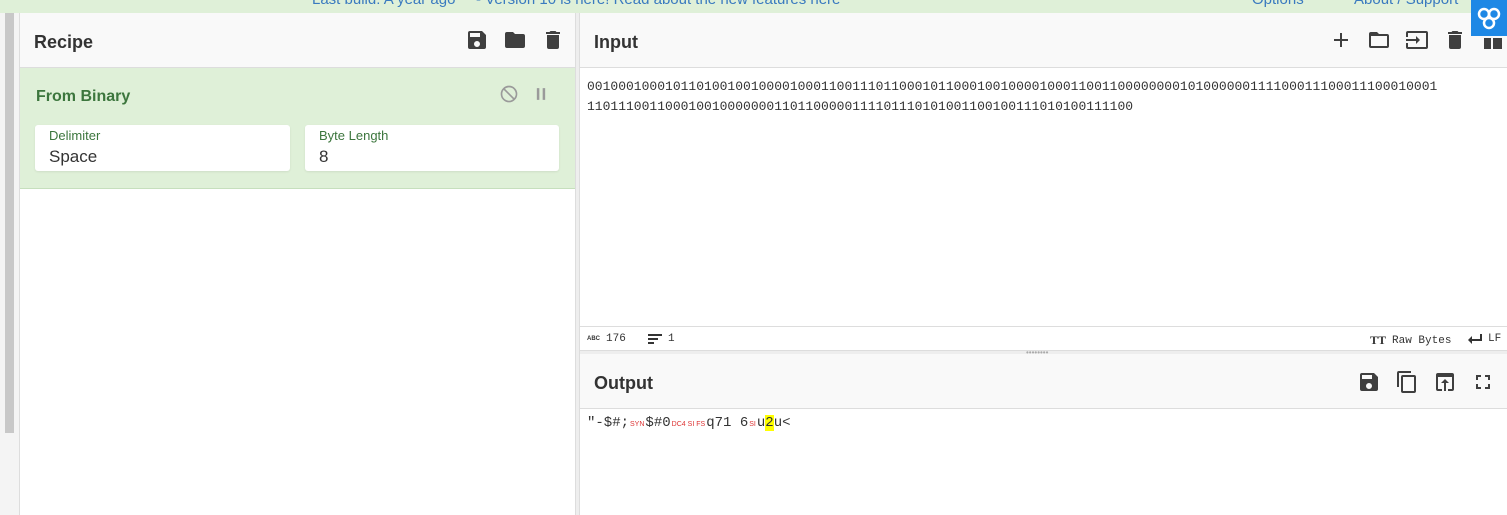 Image resolution: width=1507 pixels, height=515 pixels. Describe the element at coordinates (1445, 382) in the screenshot. I see `replace-input-with-output-icon` at that location.